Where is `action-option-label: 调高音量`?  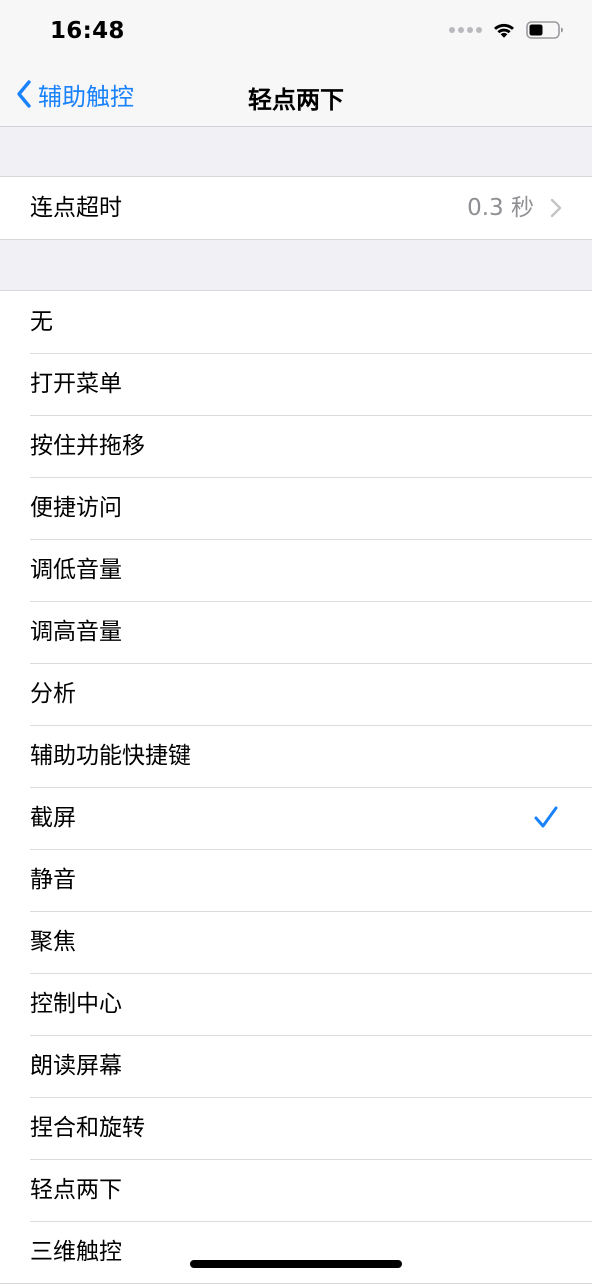
action-option-label: 调高音量 is located at coordinates (76, 632).